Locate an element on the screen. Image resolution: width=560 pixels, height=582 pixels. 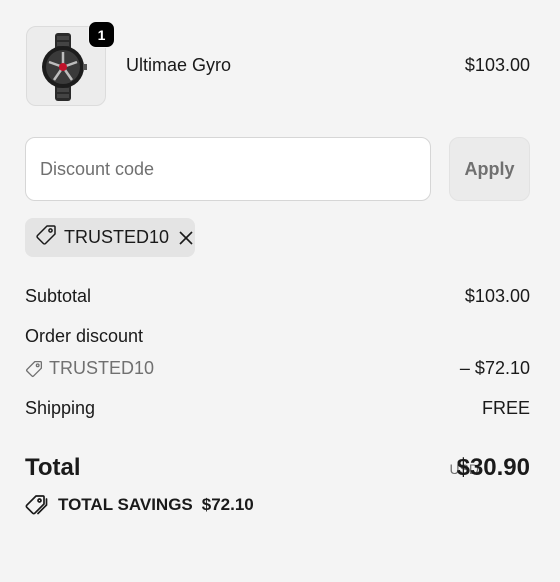
quantity-badge: 1 is located at coordinates (101, 34).